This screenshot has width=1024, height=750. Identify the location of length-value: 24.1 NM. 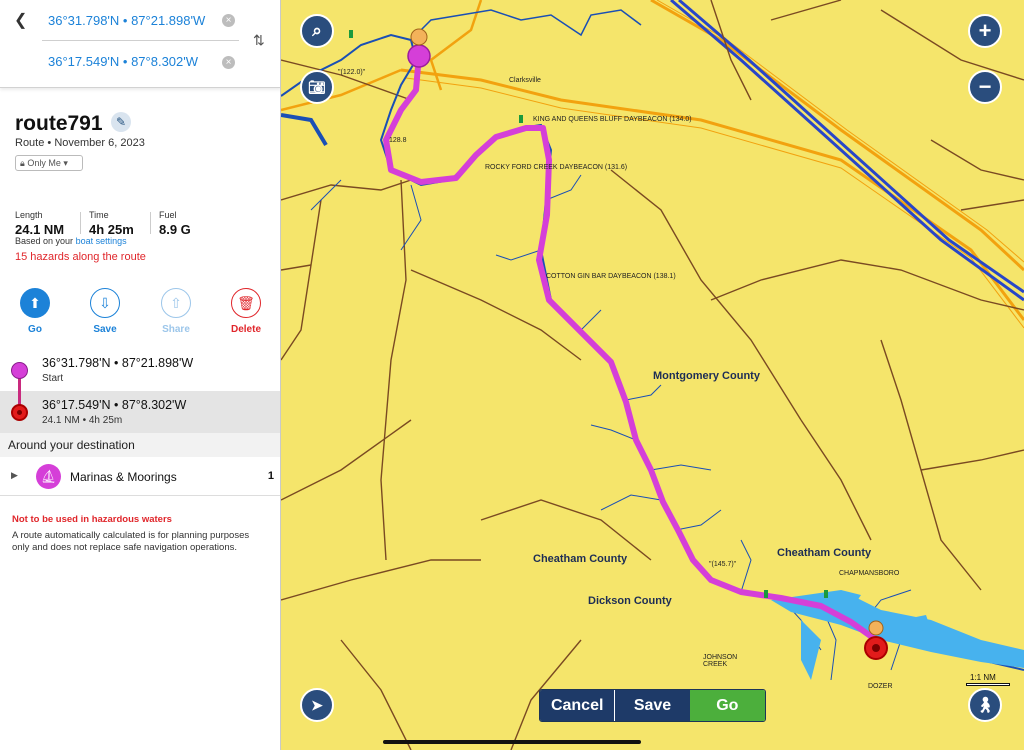
(40, 229).